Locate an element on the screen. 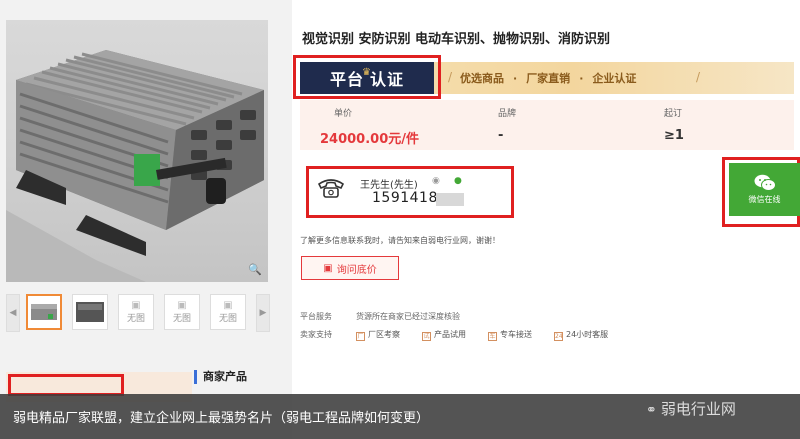 Image resolution: width=800 pixels, height=439 pixels. platform-service-label: 平台服务 is located at coordinates (316, 316).